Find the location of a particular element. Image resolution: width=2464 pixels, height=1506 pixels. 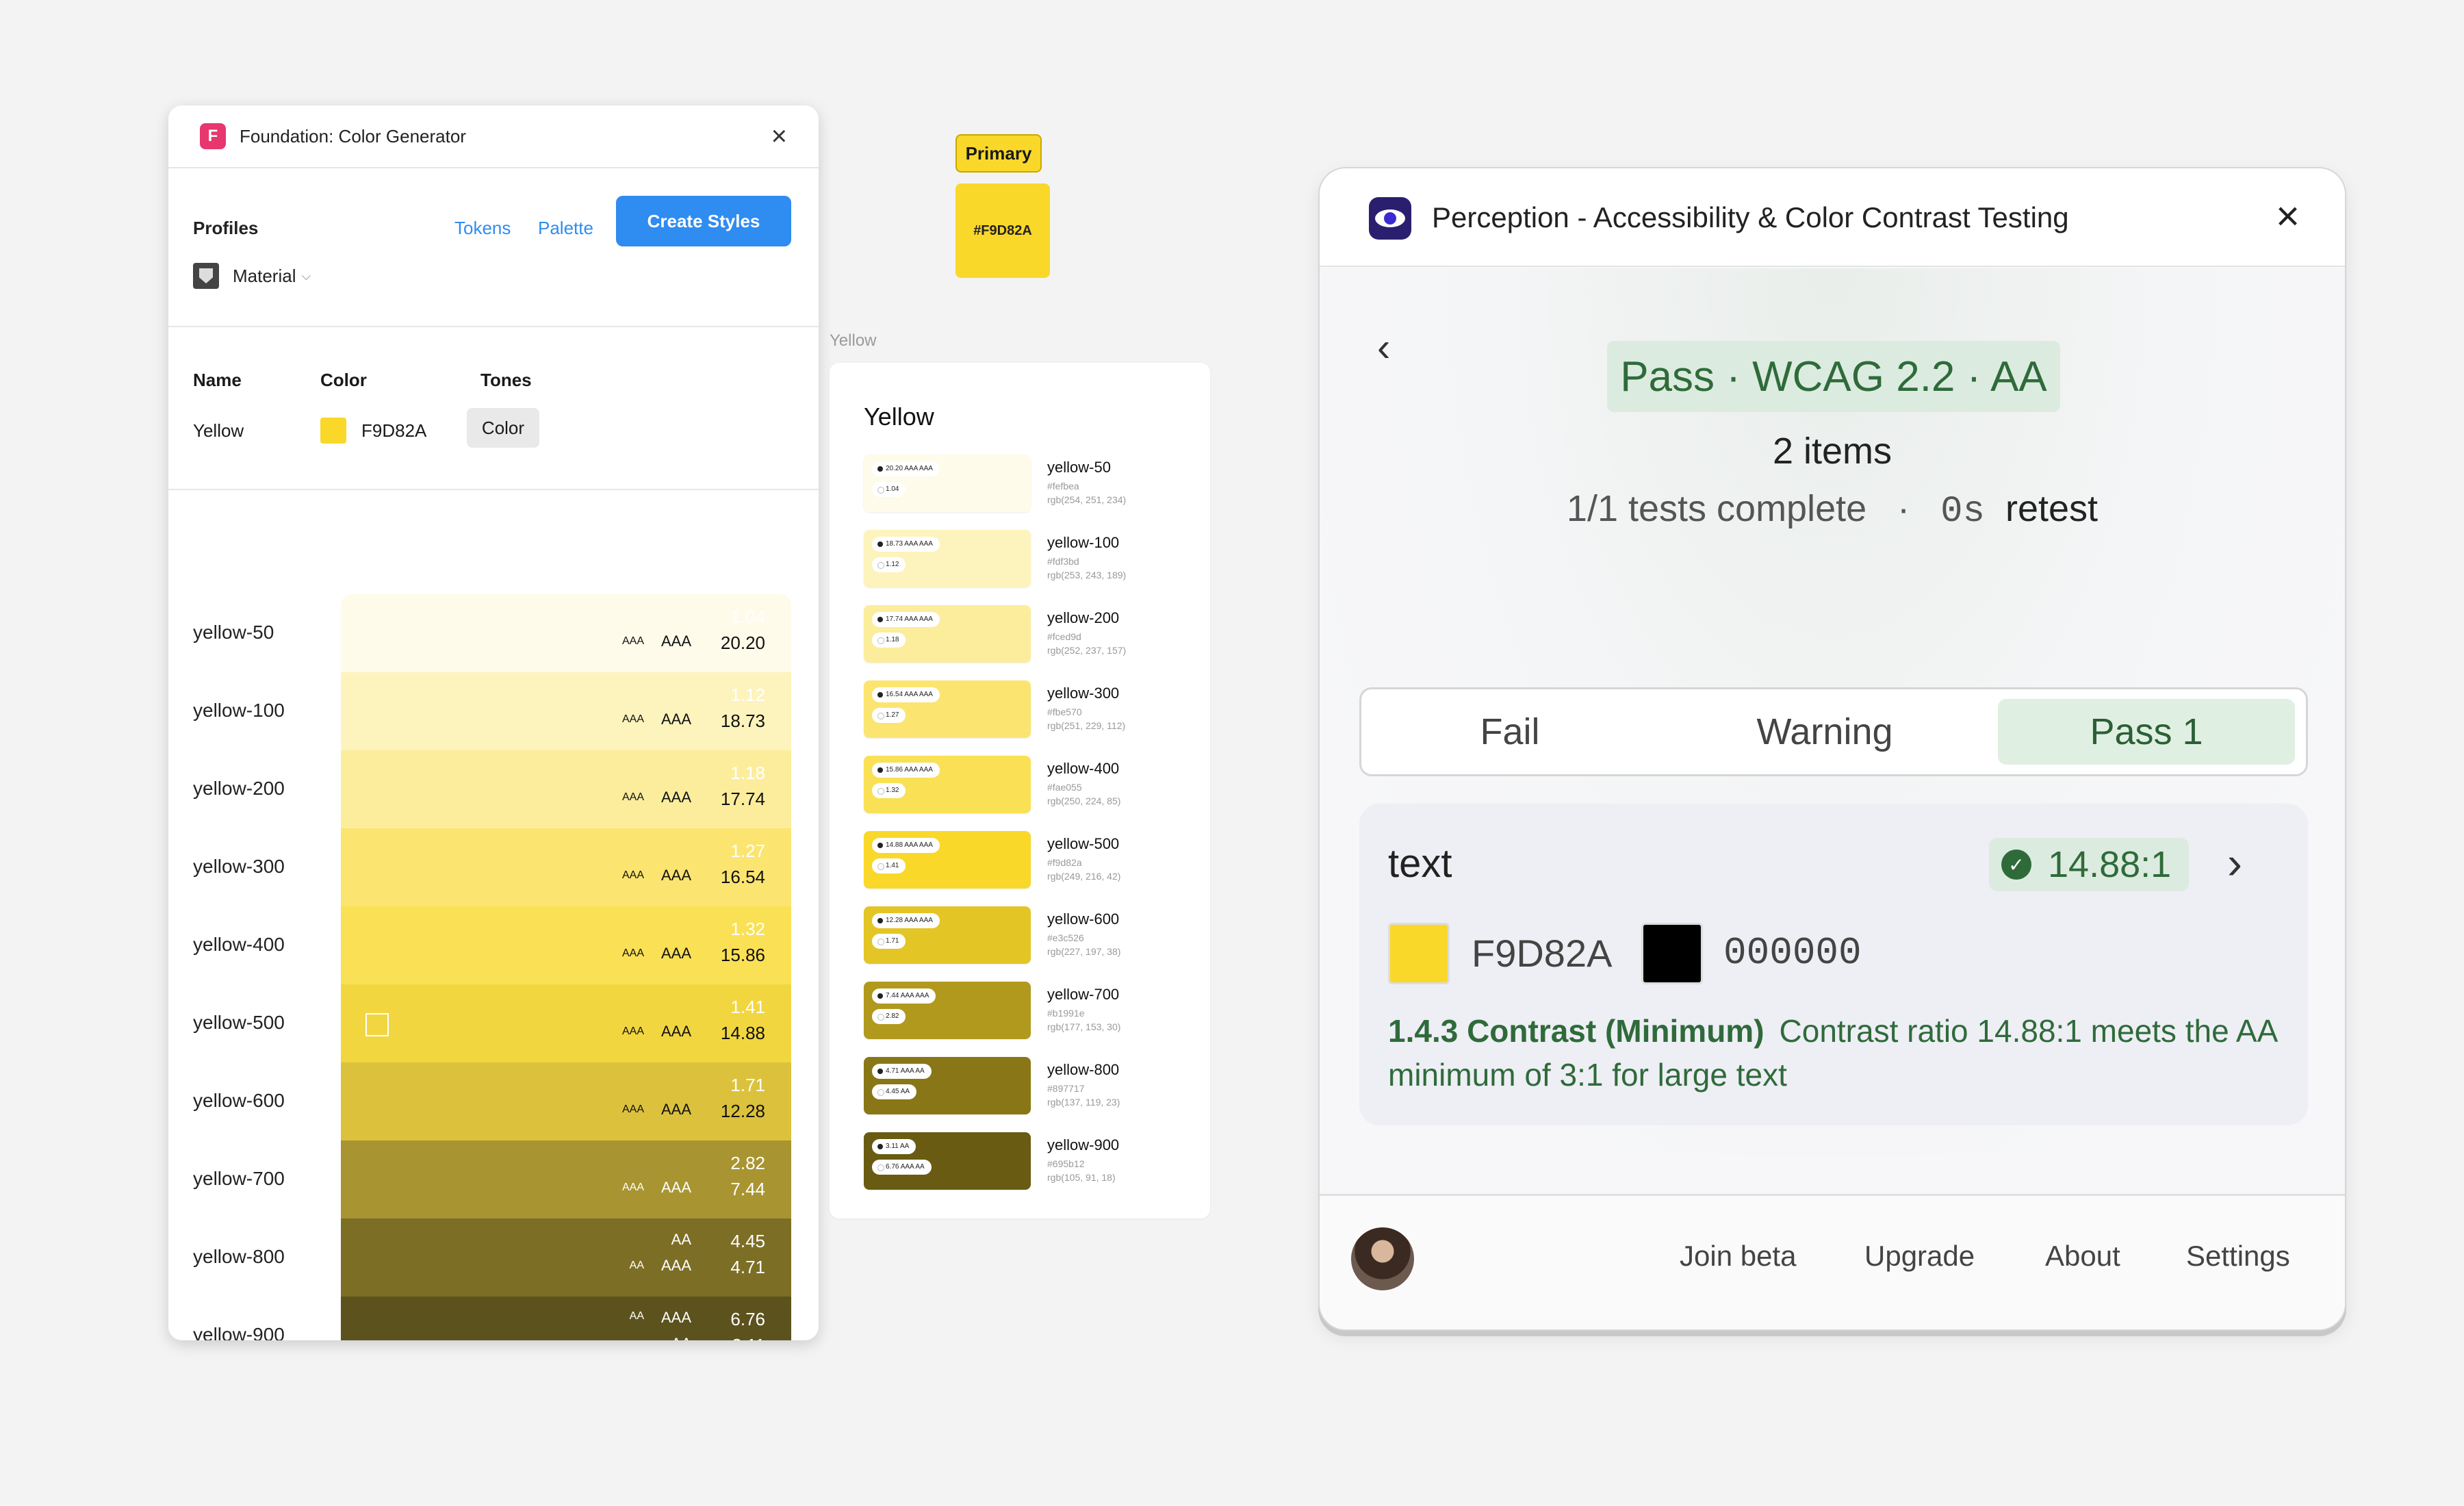

tone-row: yellow-50 1.04 AAA AAA 20.20 is located at coordinates (494, 633).